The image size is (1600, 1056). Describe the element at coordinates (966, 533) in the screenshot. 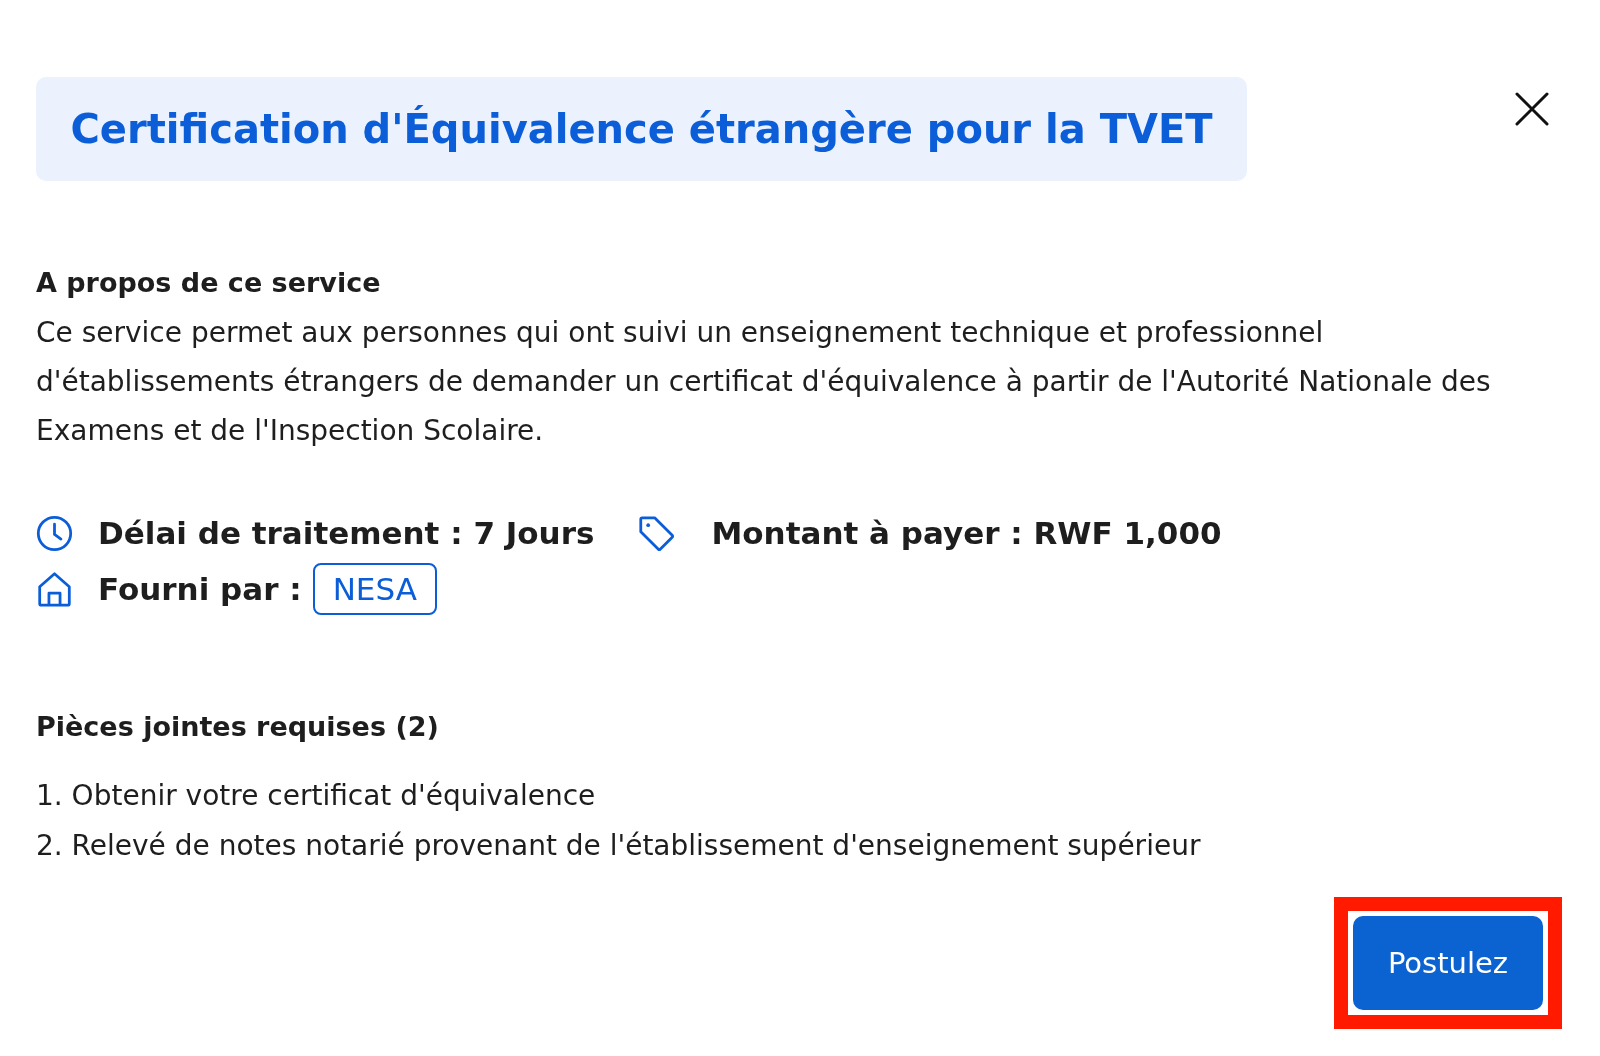

I see `detail-label: Montant à payer : RWF 1,000` at that location.